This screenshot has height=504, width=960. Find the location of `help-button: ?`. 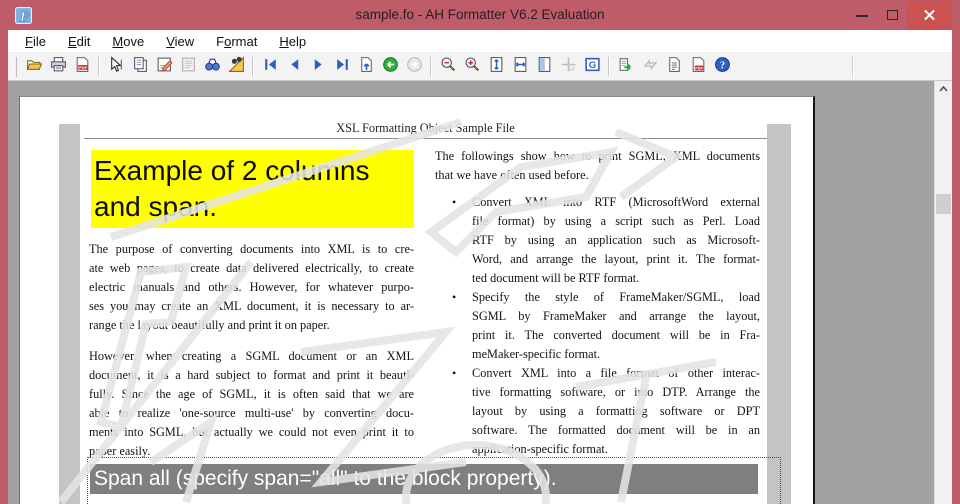

help-button: ? is located at coordinates (722, 66).